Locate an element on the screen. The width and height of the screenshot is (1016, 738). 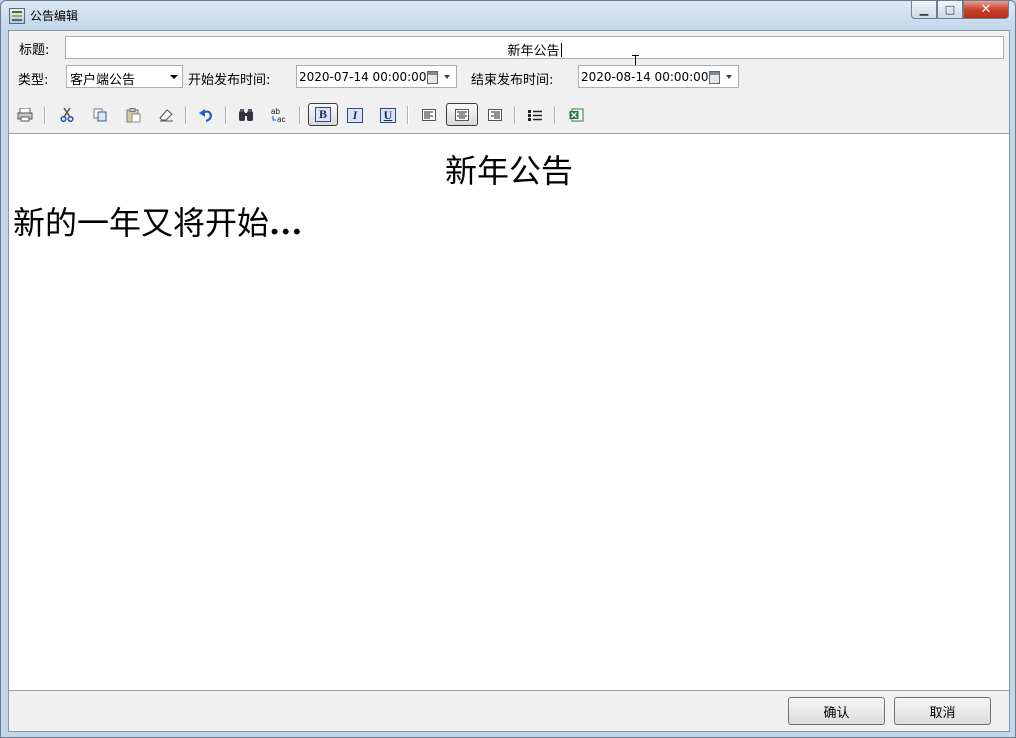
title-value: 新年公告 is located at coordinates (533, 51).